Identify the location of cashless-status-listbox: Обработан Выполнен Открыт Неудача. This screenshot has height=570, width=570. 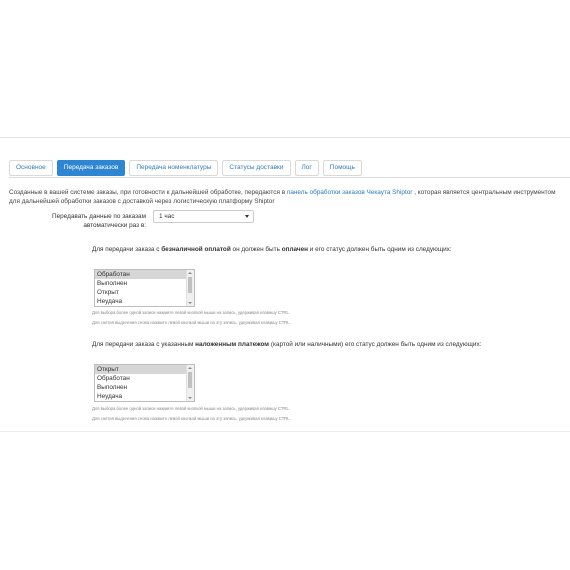
(144, 288).